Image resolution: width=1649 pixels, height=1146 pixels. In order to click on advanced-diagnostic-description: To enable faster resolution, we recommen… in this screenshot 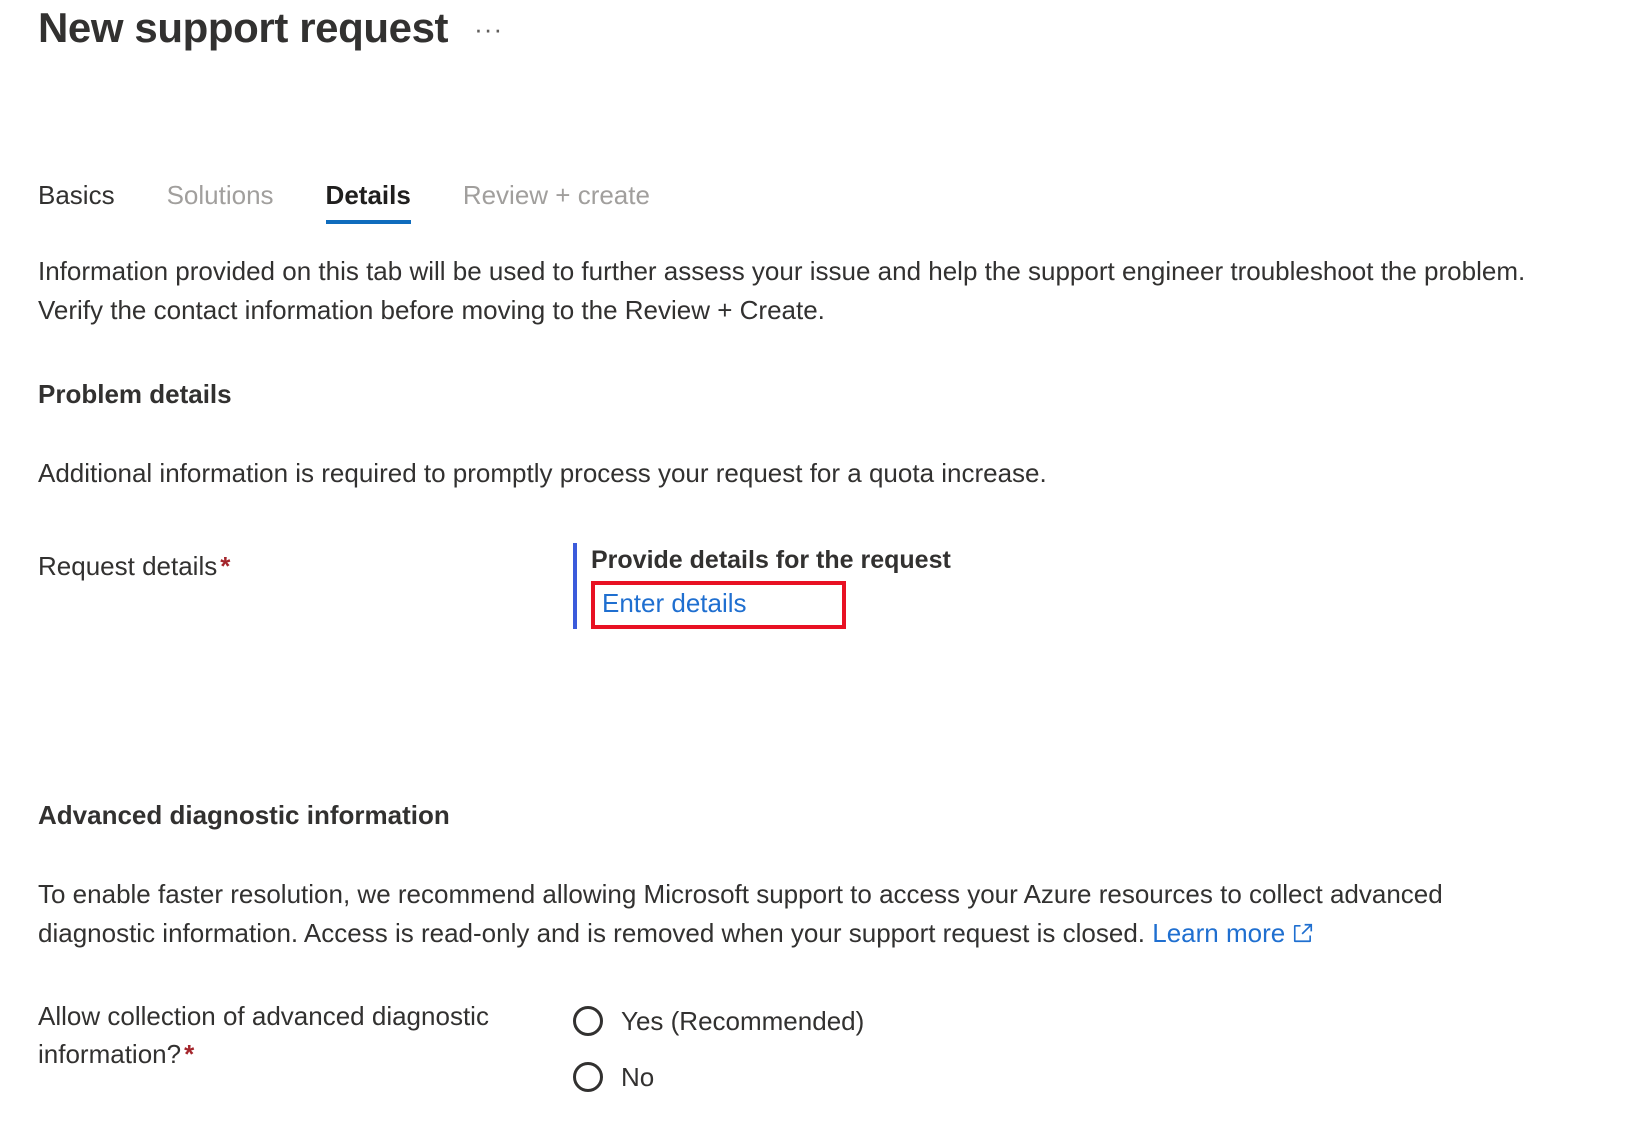, I will do `click(798, 915)`.